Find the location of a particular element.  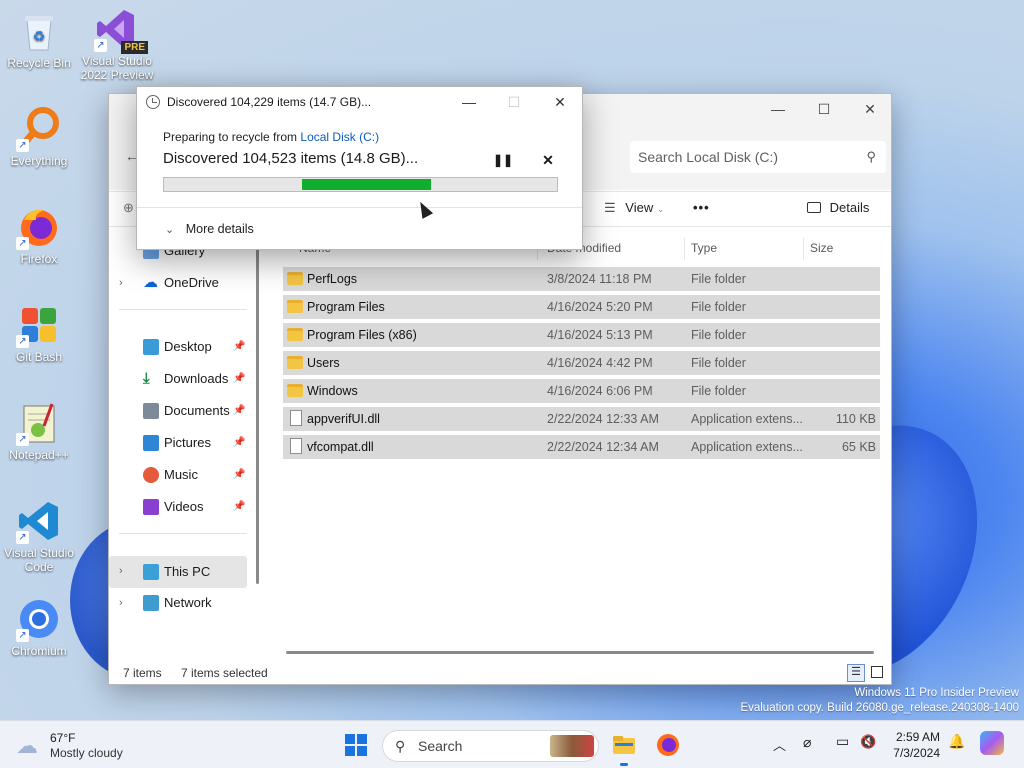

nav-label: Music is located at coordinates (181, 474).